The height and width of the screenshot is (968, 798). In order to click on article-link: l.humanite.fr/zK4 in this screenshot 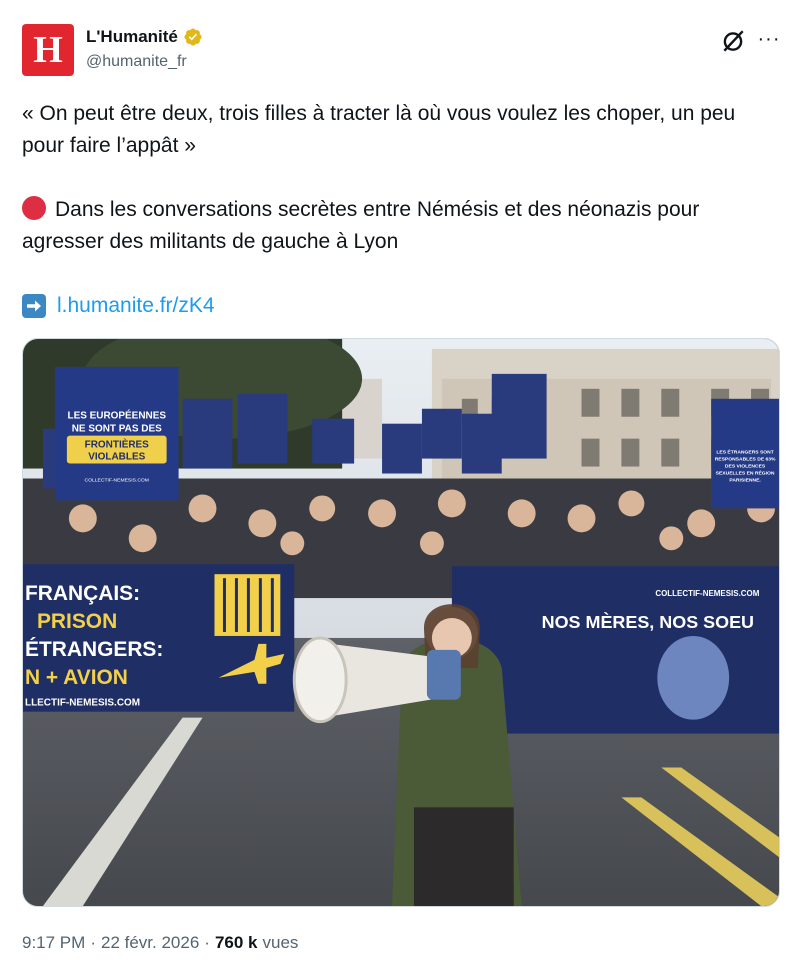, I will do `click(136, 306)`.